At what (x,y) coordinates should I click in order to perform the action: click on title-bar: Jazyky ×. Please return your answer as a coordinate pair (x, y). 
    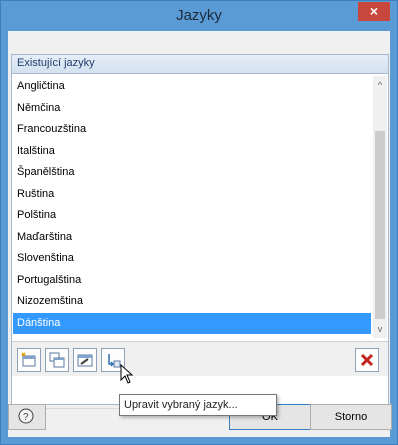
    Looking at the image, I should click on (199, 16).